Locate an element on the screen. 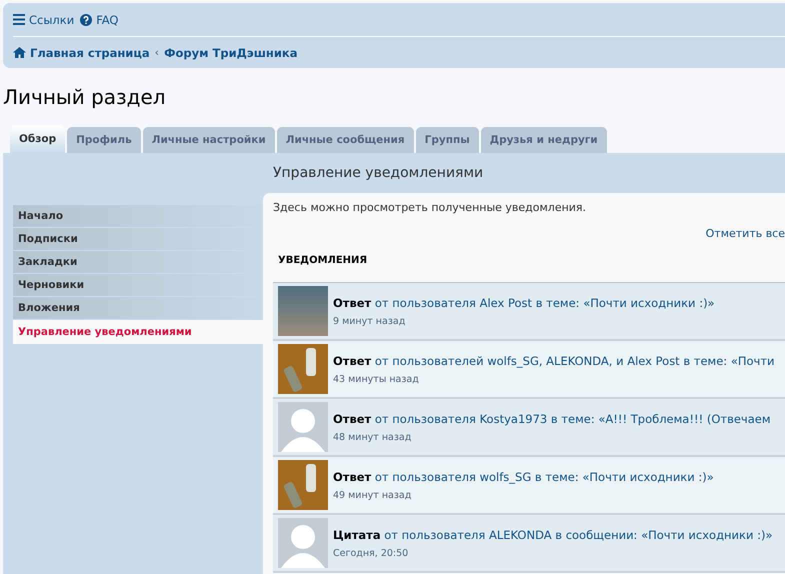  list-heading: УВЕДОМЛЕНИЯ is located at coordinates (323, 260).